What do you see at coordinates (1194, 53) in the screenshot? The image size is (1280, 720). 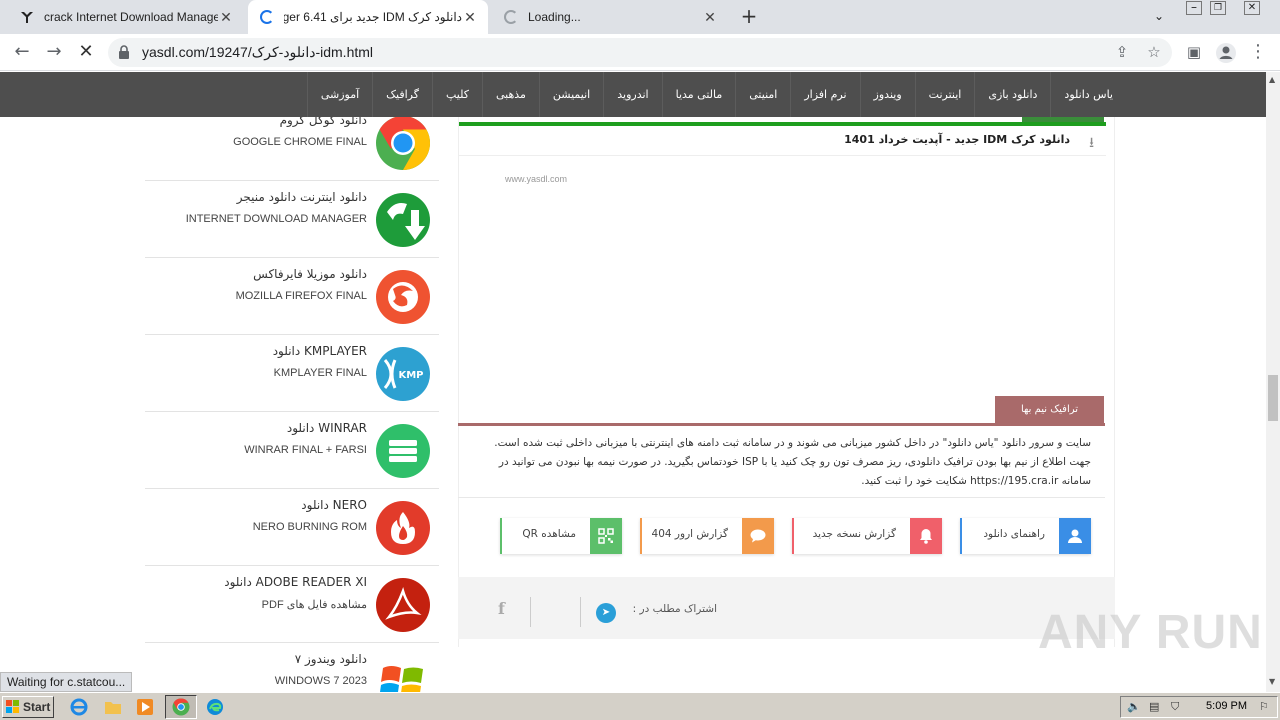 I see `side-panel-icon: ▣` at bounding box center [1194, 53].